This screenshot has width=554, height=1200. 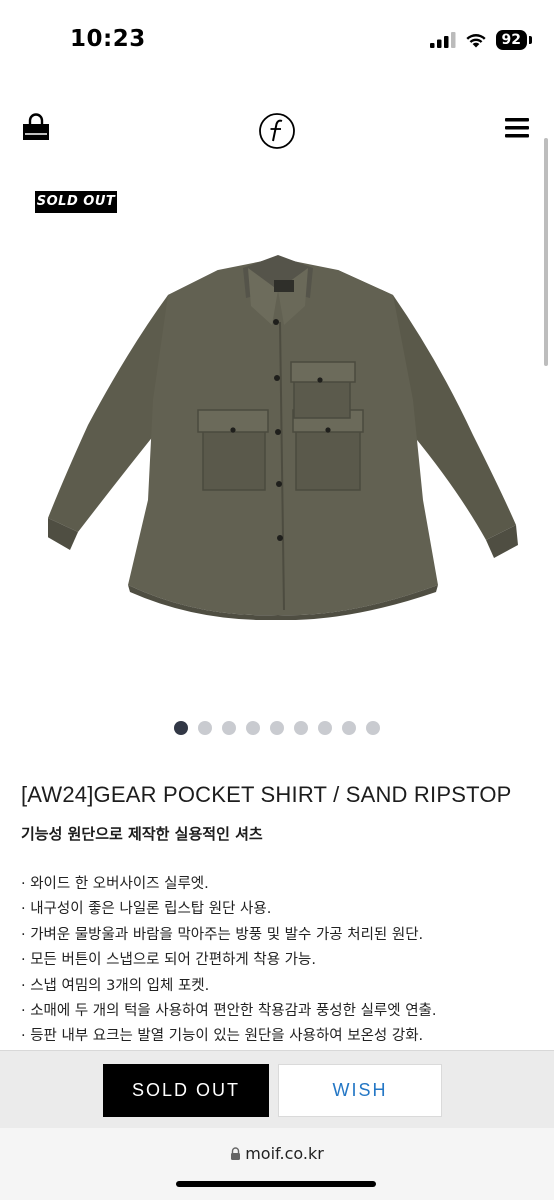 I want to click on browser-address-bar: moif.co.kr, so click(x=277, y=1164).